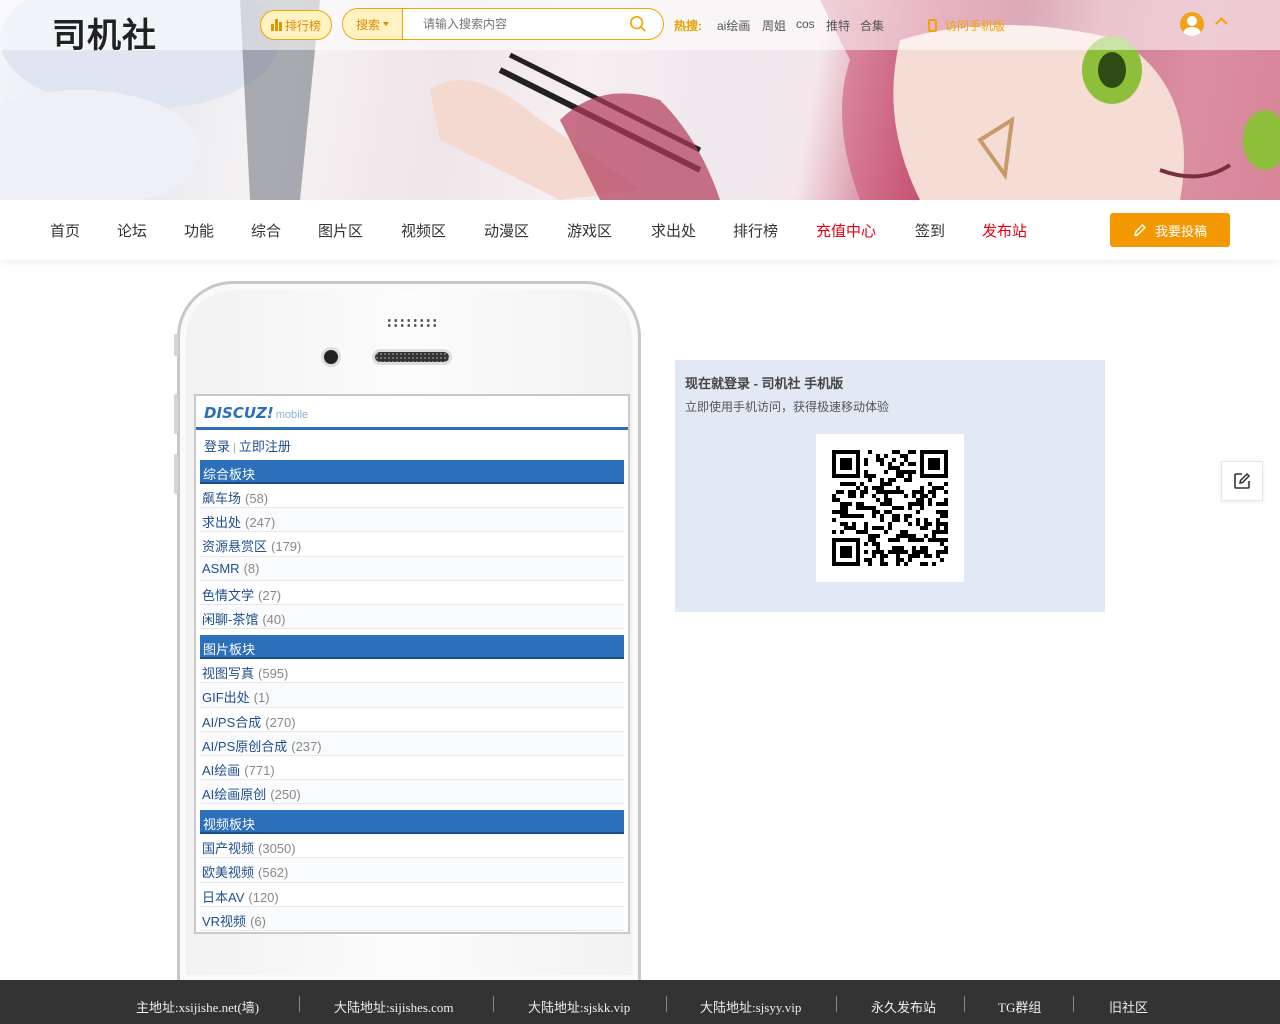  I want to click on forum-row: 日本AV (120), so click(412, 894).